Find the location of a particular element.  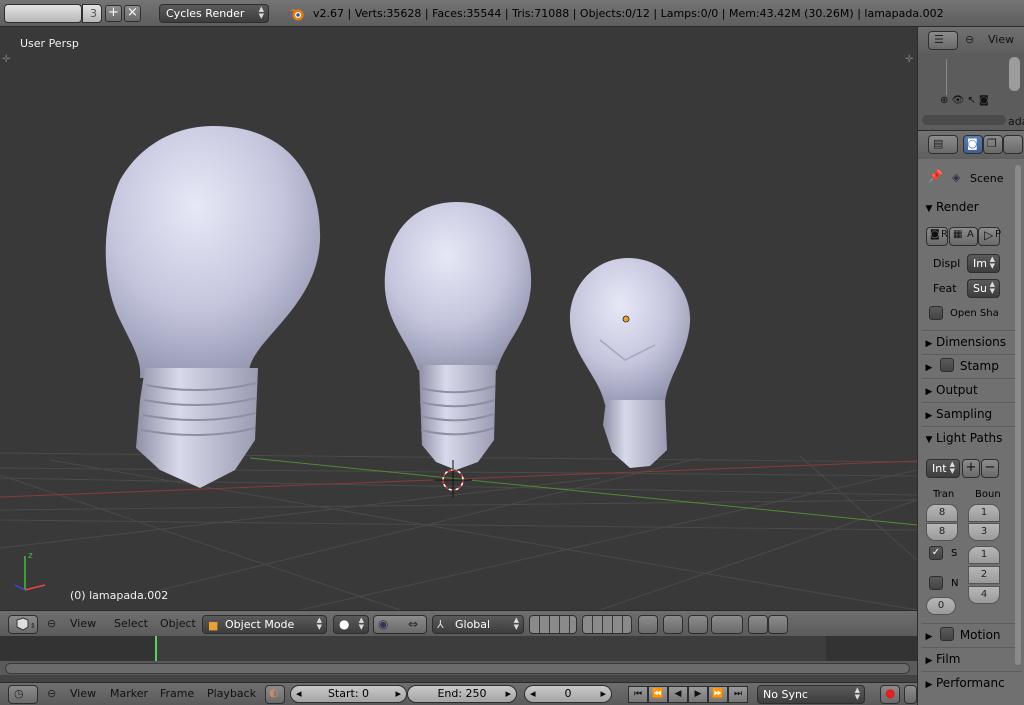

dimensions-panel-header: ▶ Dimensions is located at coordinates (972, 342).